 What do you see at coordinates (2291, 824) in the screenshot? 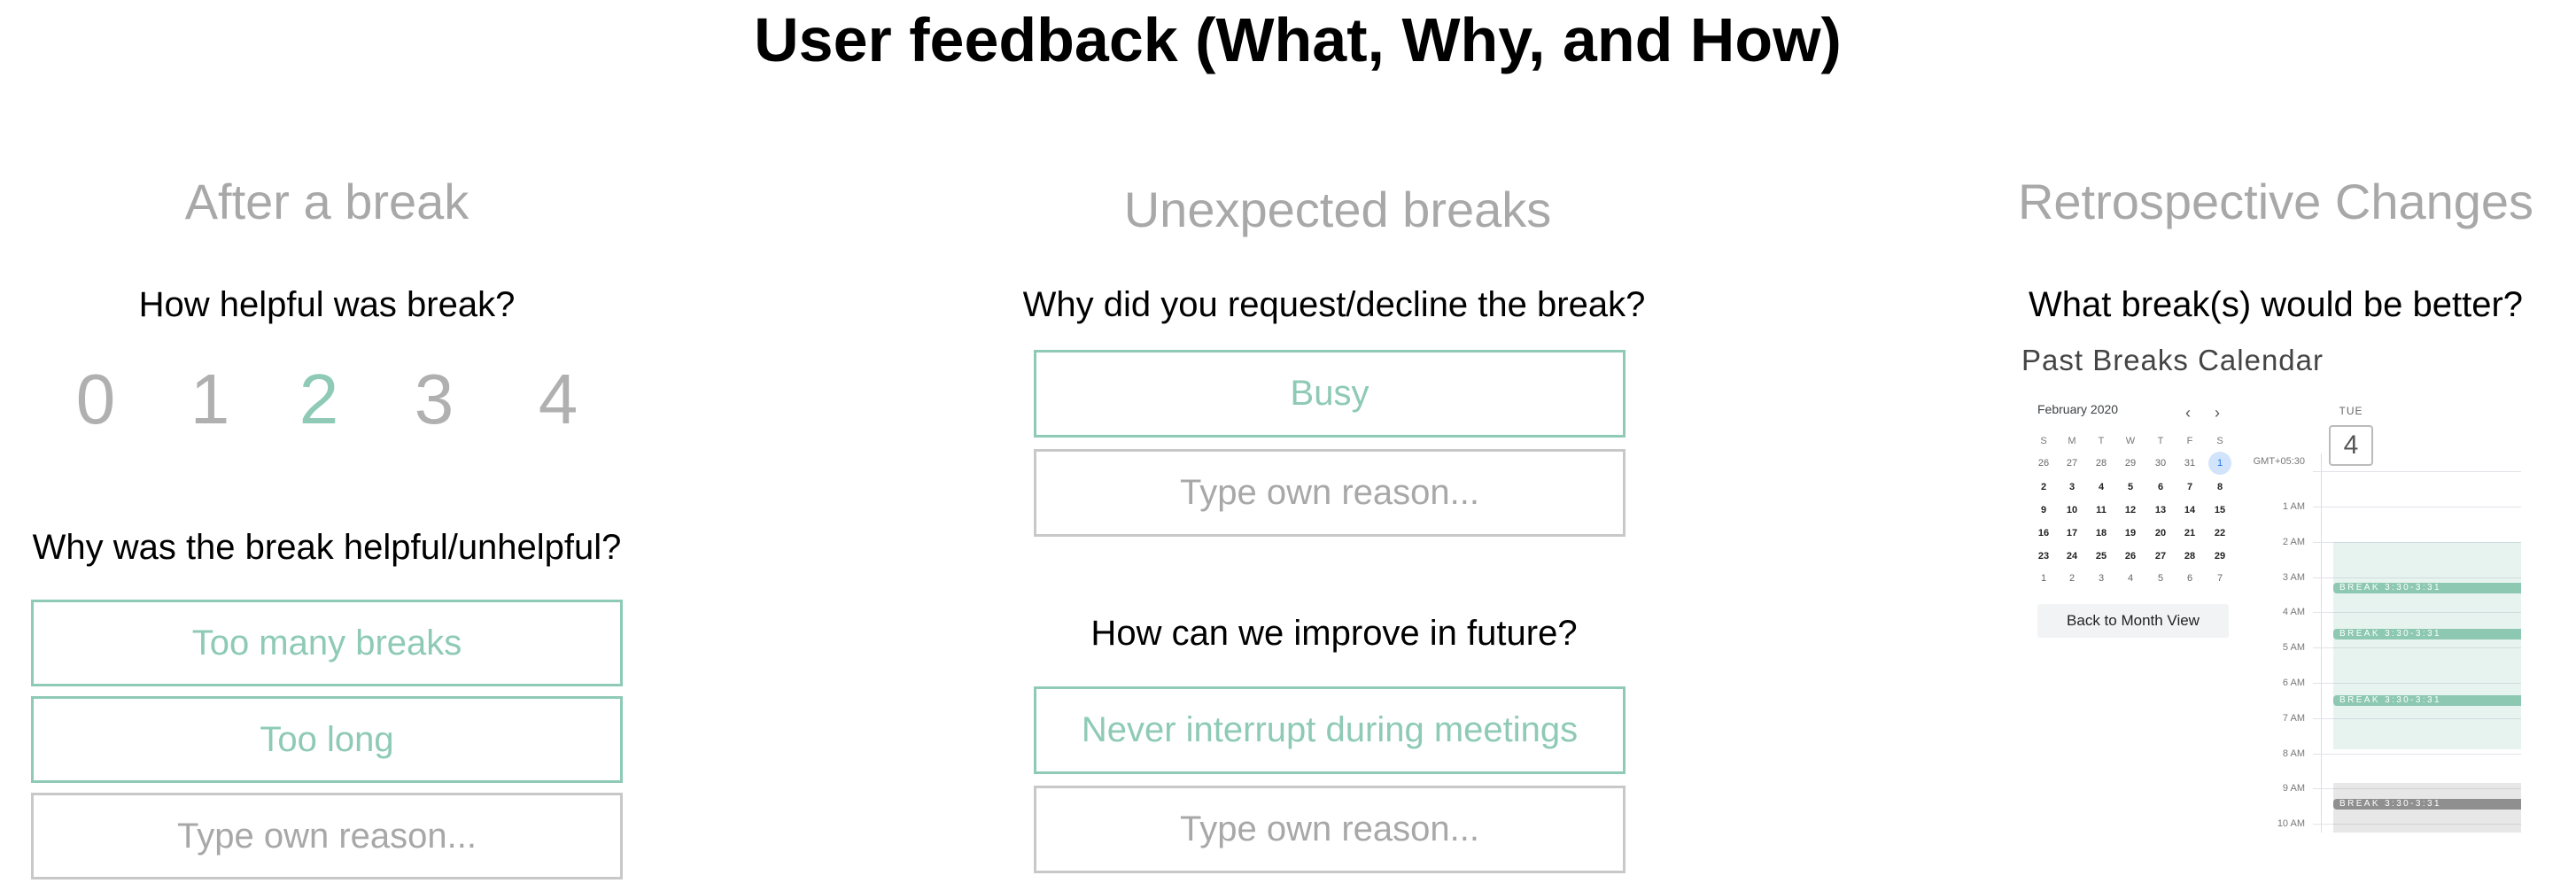
I see `hour-label: 10 AM` at bounding box center [2291, 824].